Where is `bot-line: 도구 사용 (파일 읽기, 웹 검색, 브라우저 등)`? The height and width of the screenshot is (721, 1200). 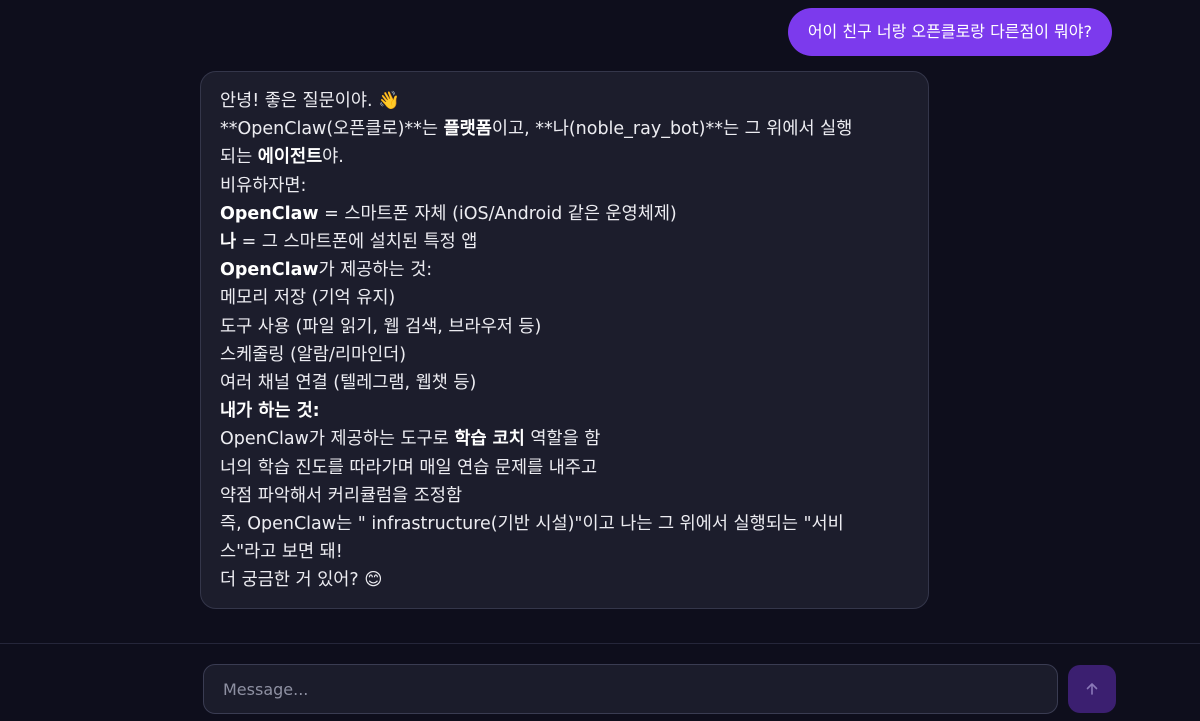 bot-line: 도구 사용 (파일 읽기, 웹 검색, 브라우저 등) is located at coordinates (381, 326).